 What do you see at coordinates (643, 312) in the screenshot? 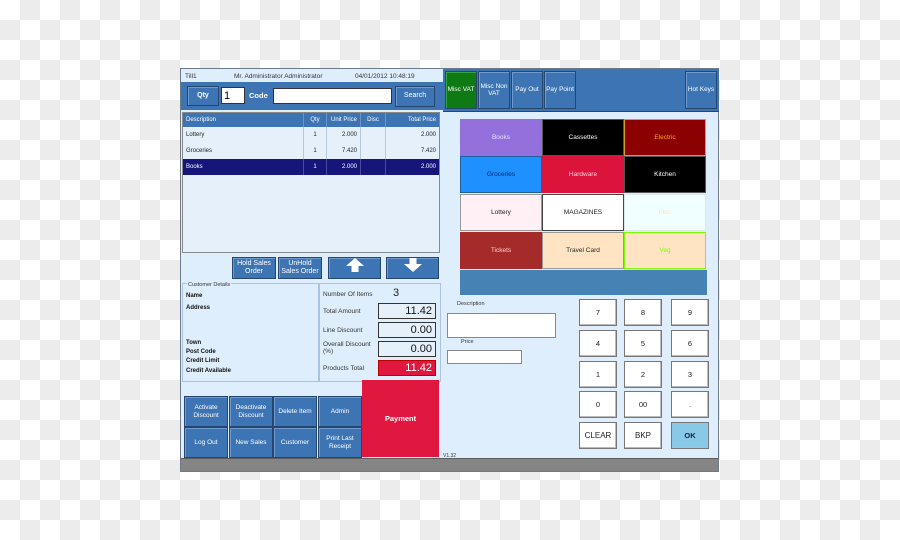
I see `key-8: 8` at bounding box center [643, 312].